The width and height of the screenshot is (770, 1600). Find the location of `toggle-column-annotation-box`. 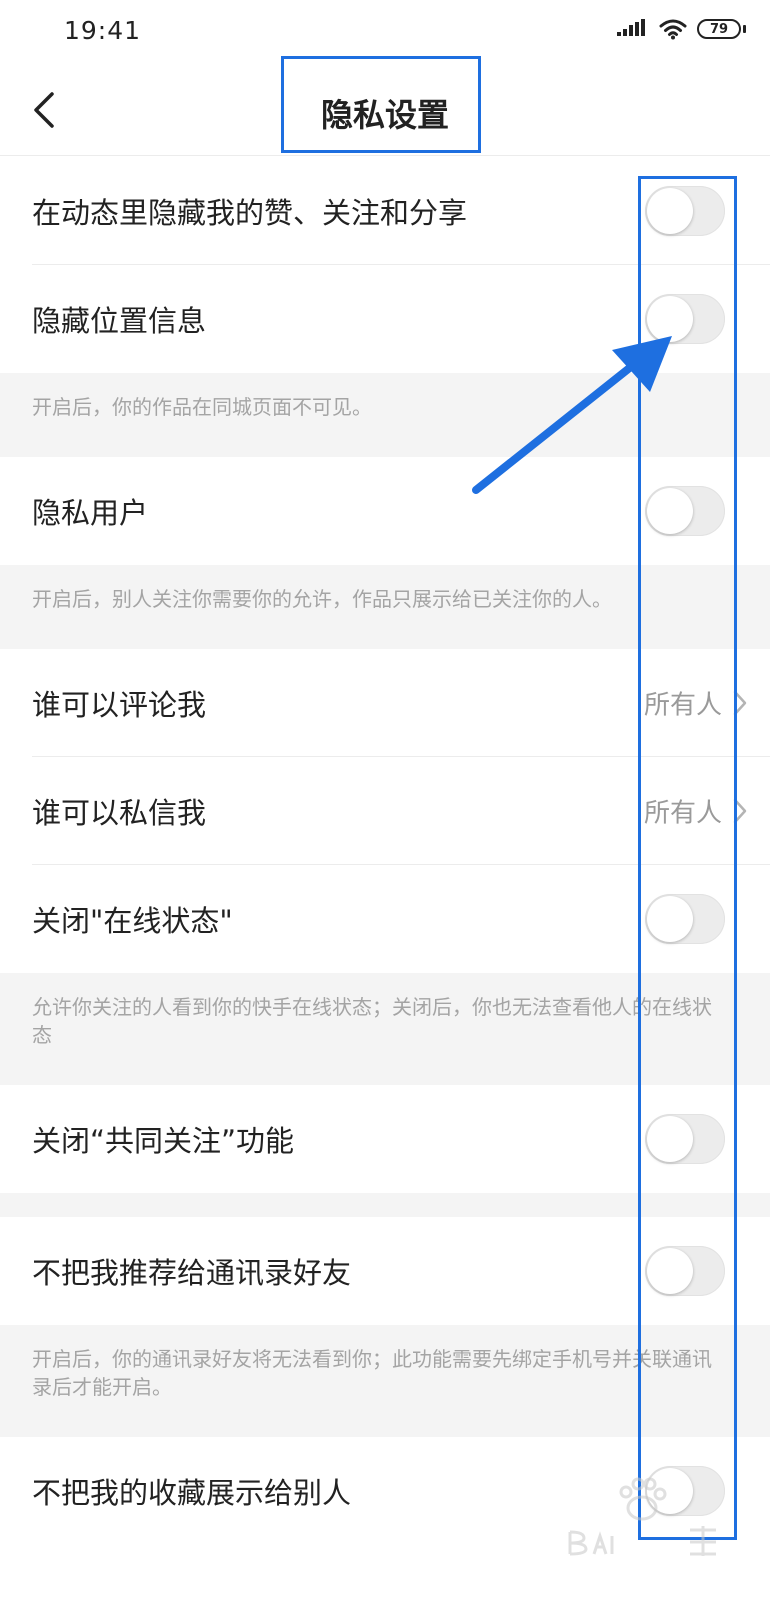

toggle-column-annotation-box is located at coordinates (687, 858).